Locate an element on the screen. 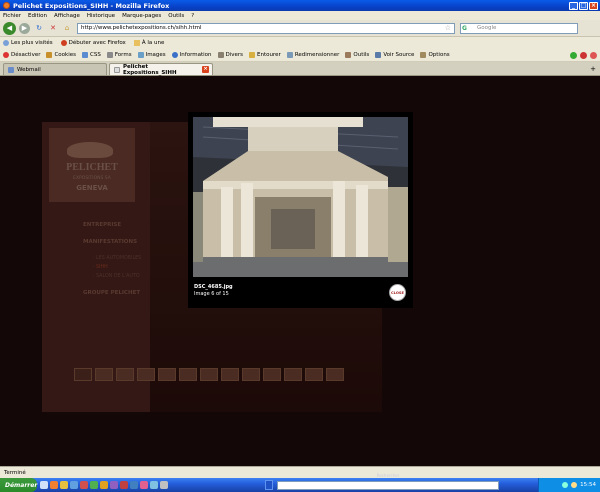  dev-options: Options is located at coordinates (435, 55).